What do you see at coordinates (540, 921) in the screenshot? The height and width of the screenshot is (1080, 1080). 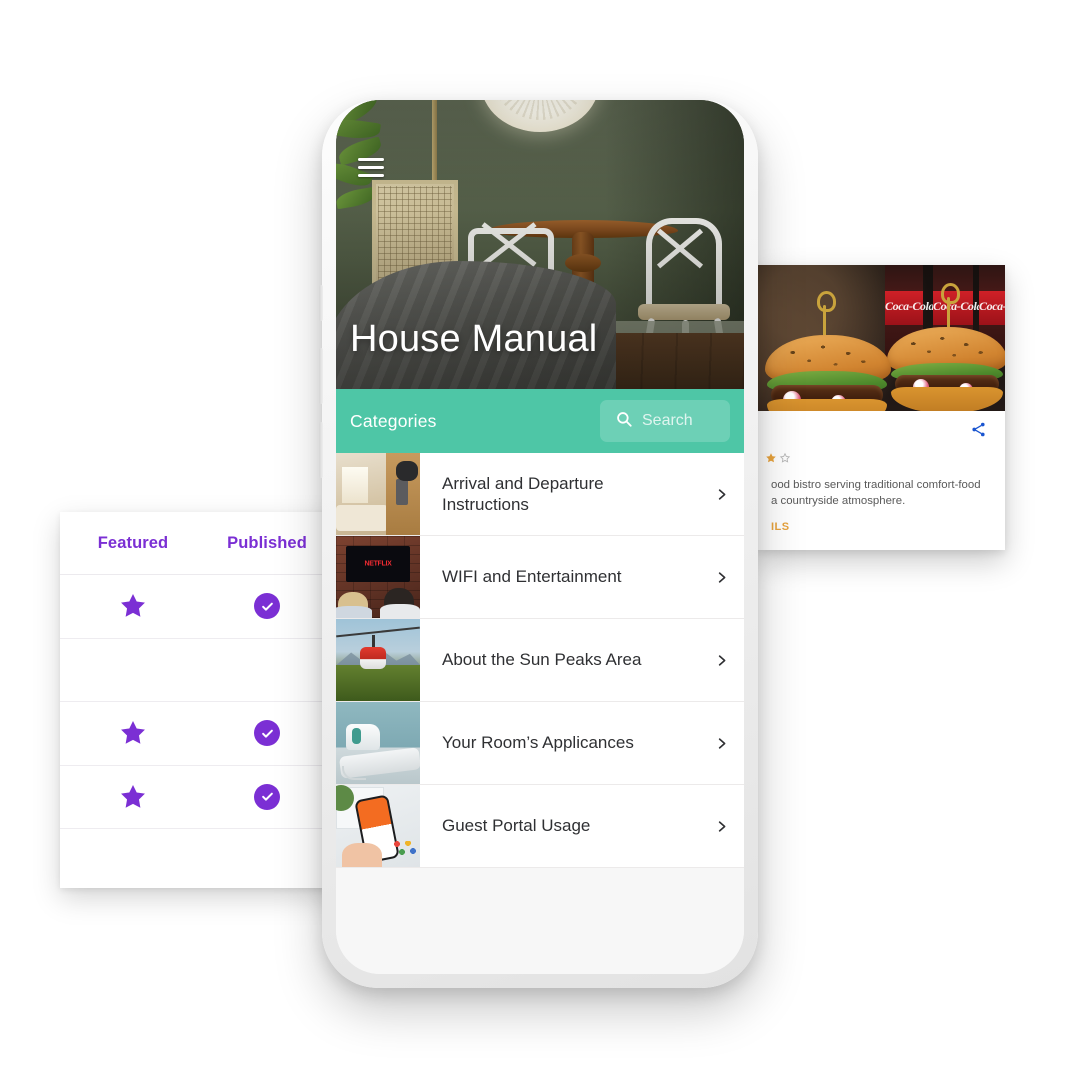 I see `list-empty-space` at bounding box center [540, 921].